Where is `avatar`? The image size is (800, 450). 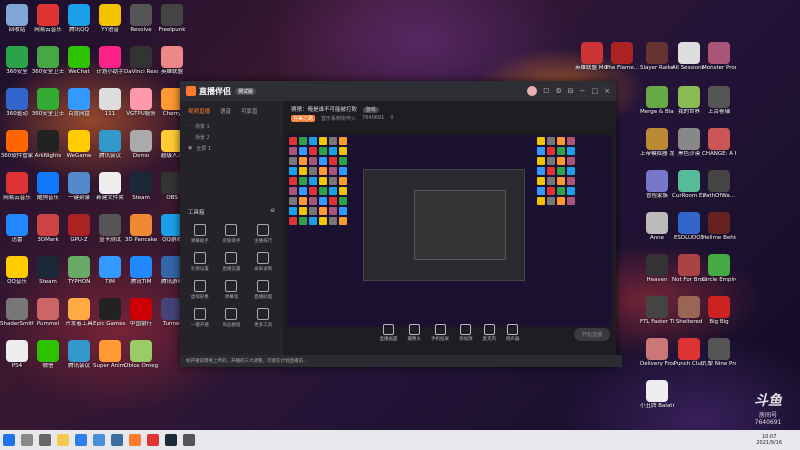
avatar is located at coordinates (532, 91).